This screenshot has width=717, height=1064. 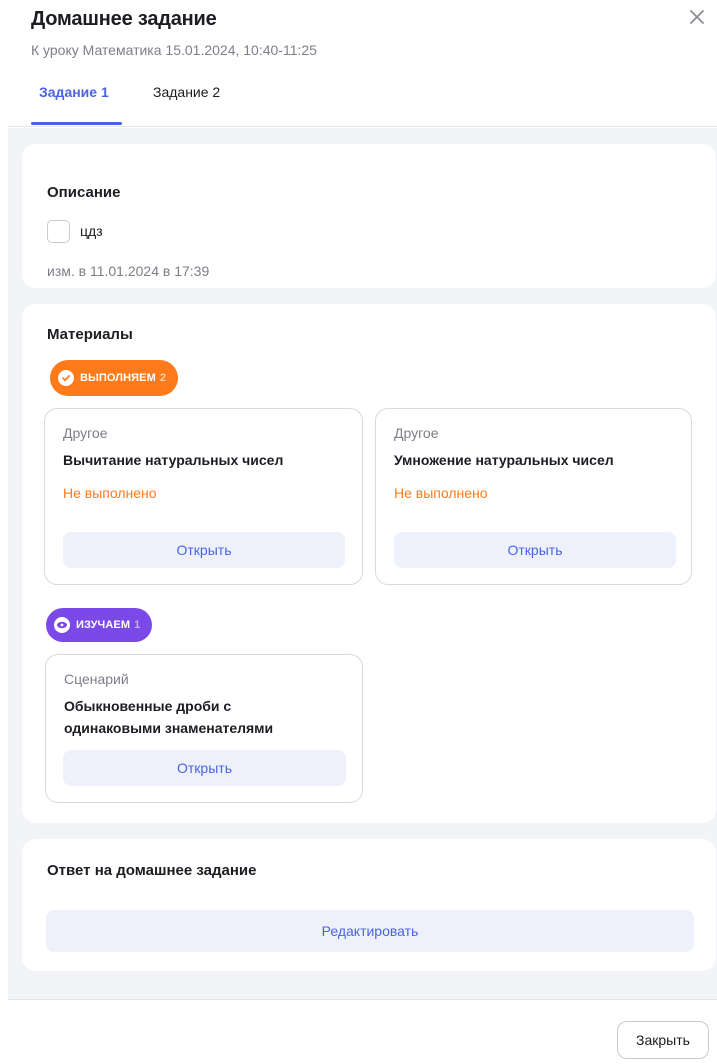 What do you see at coordinates (66, 378) in the screenshot?
I see `check-circle-icon` at bounding box center [66, 378].